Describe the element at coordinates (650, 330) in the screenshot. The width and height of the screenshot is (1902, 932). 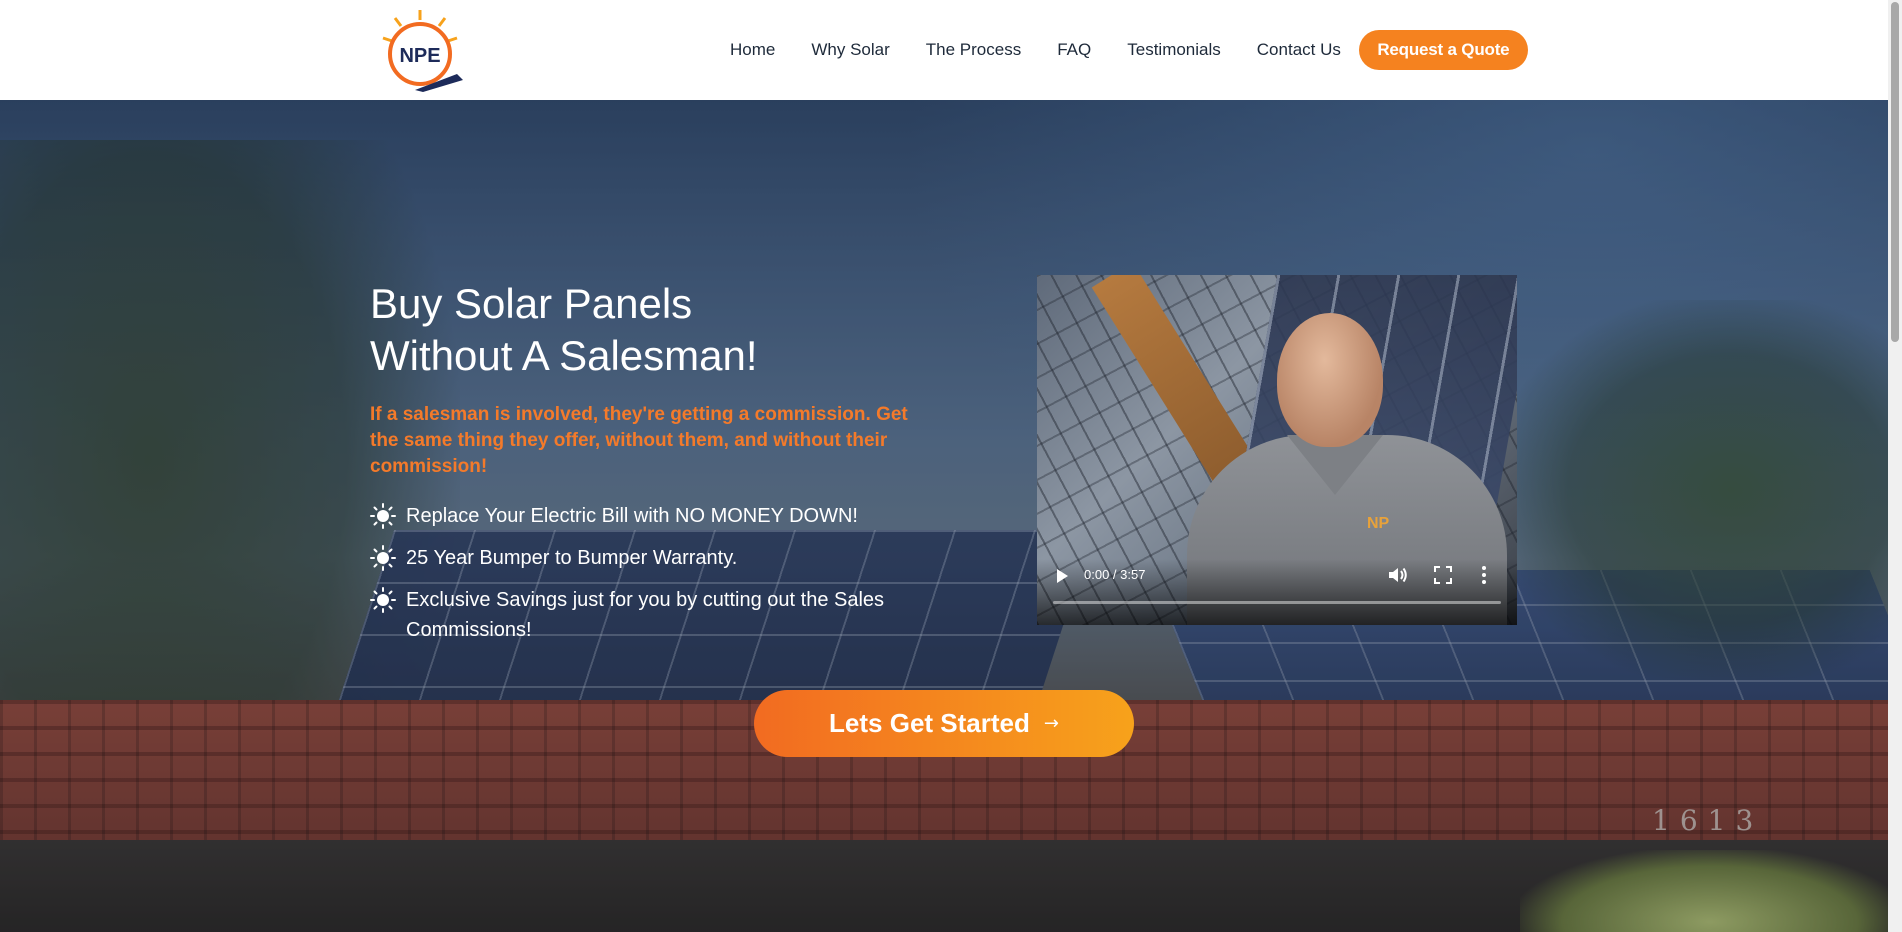
I see `hero-headline: Buy Solar Panels Without A Salesman!` at that location.